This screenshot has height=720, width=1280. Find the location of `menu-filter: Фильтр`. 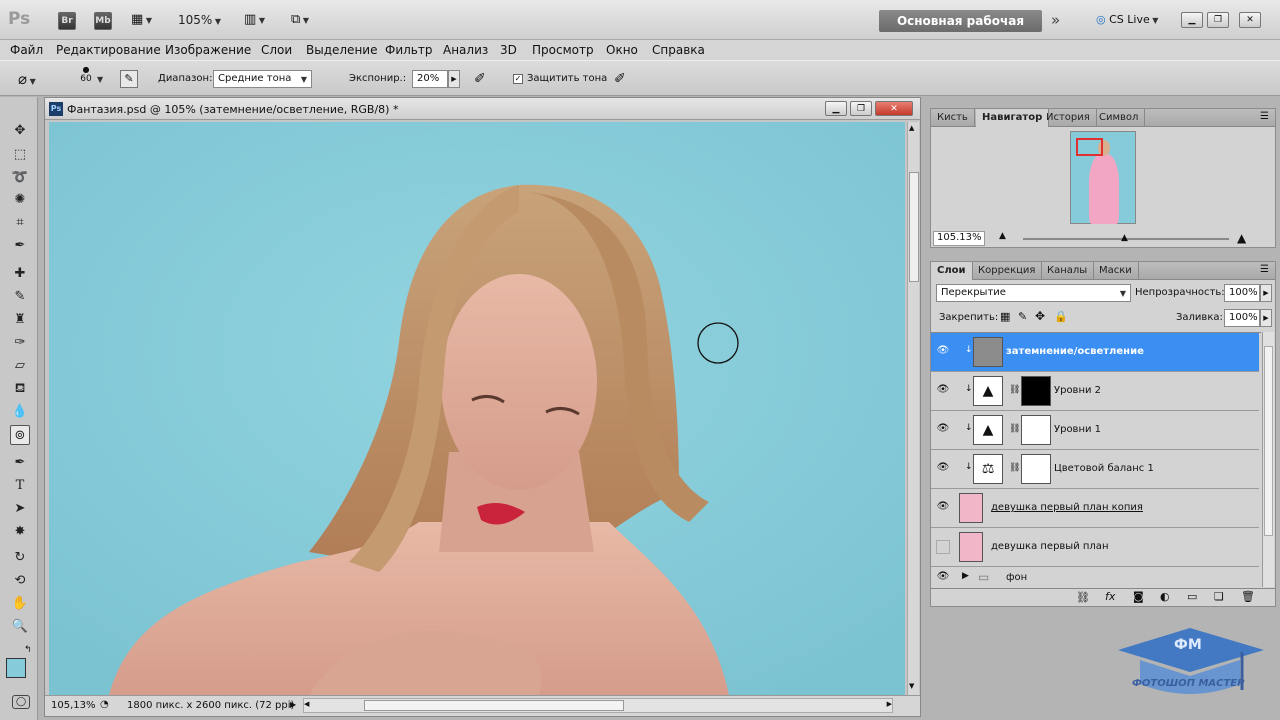

menu-filter: Фильтр is located at coordinates (408, 50).